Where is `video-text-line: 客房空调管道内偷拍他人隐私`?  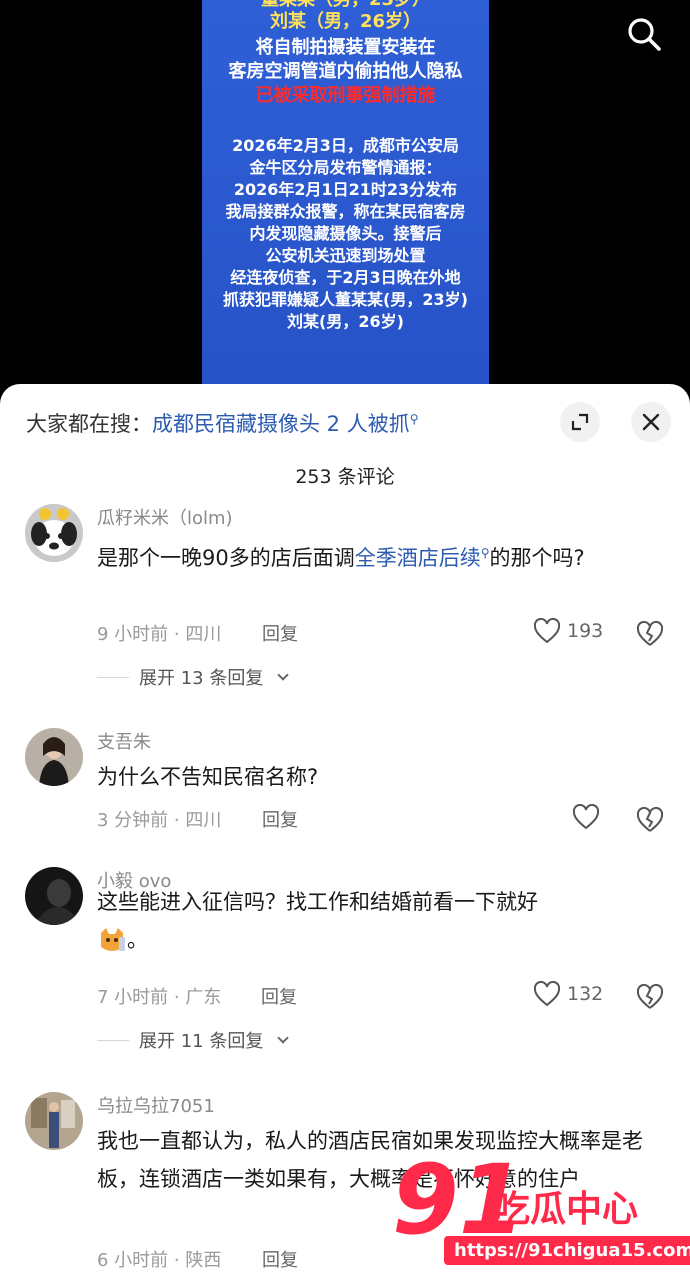
video-text-line: 客房空调管道内偷拍他人隐私 is located at coordinates (345, 71).